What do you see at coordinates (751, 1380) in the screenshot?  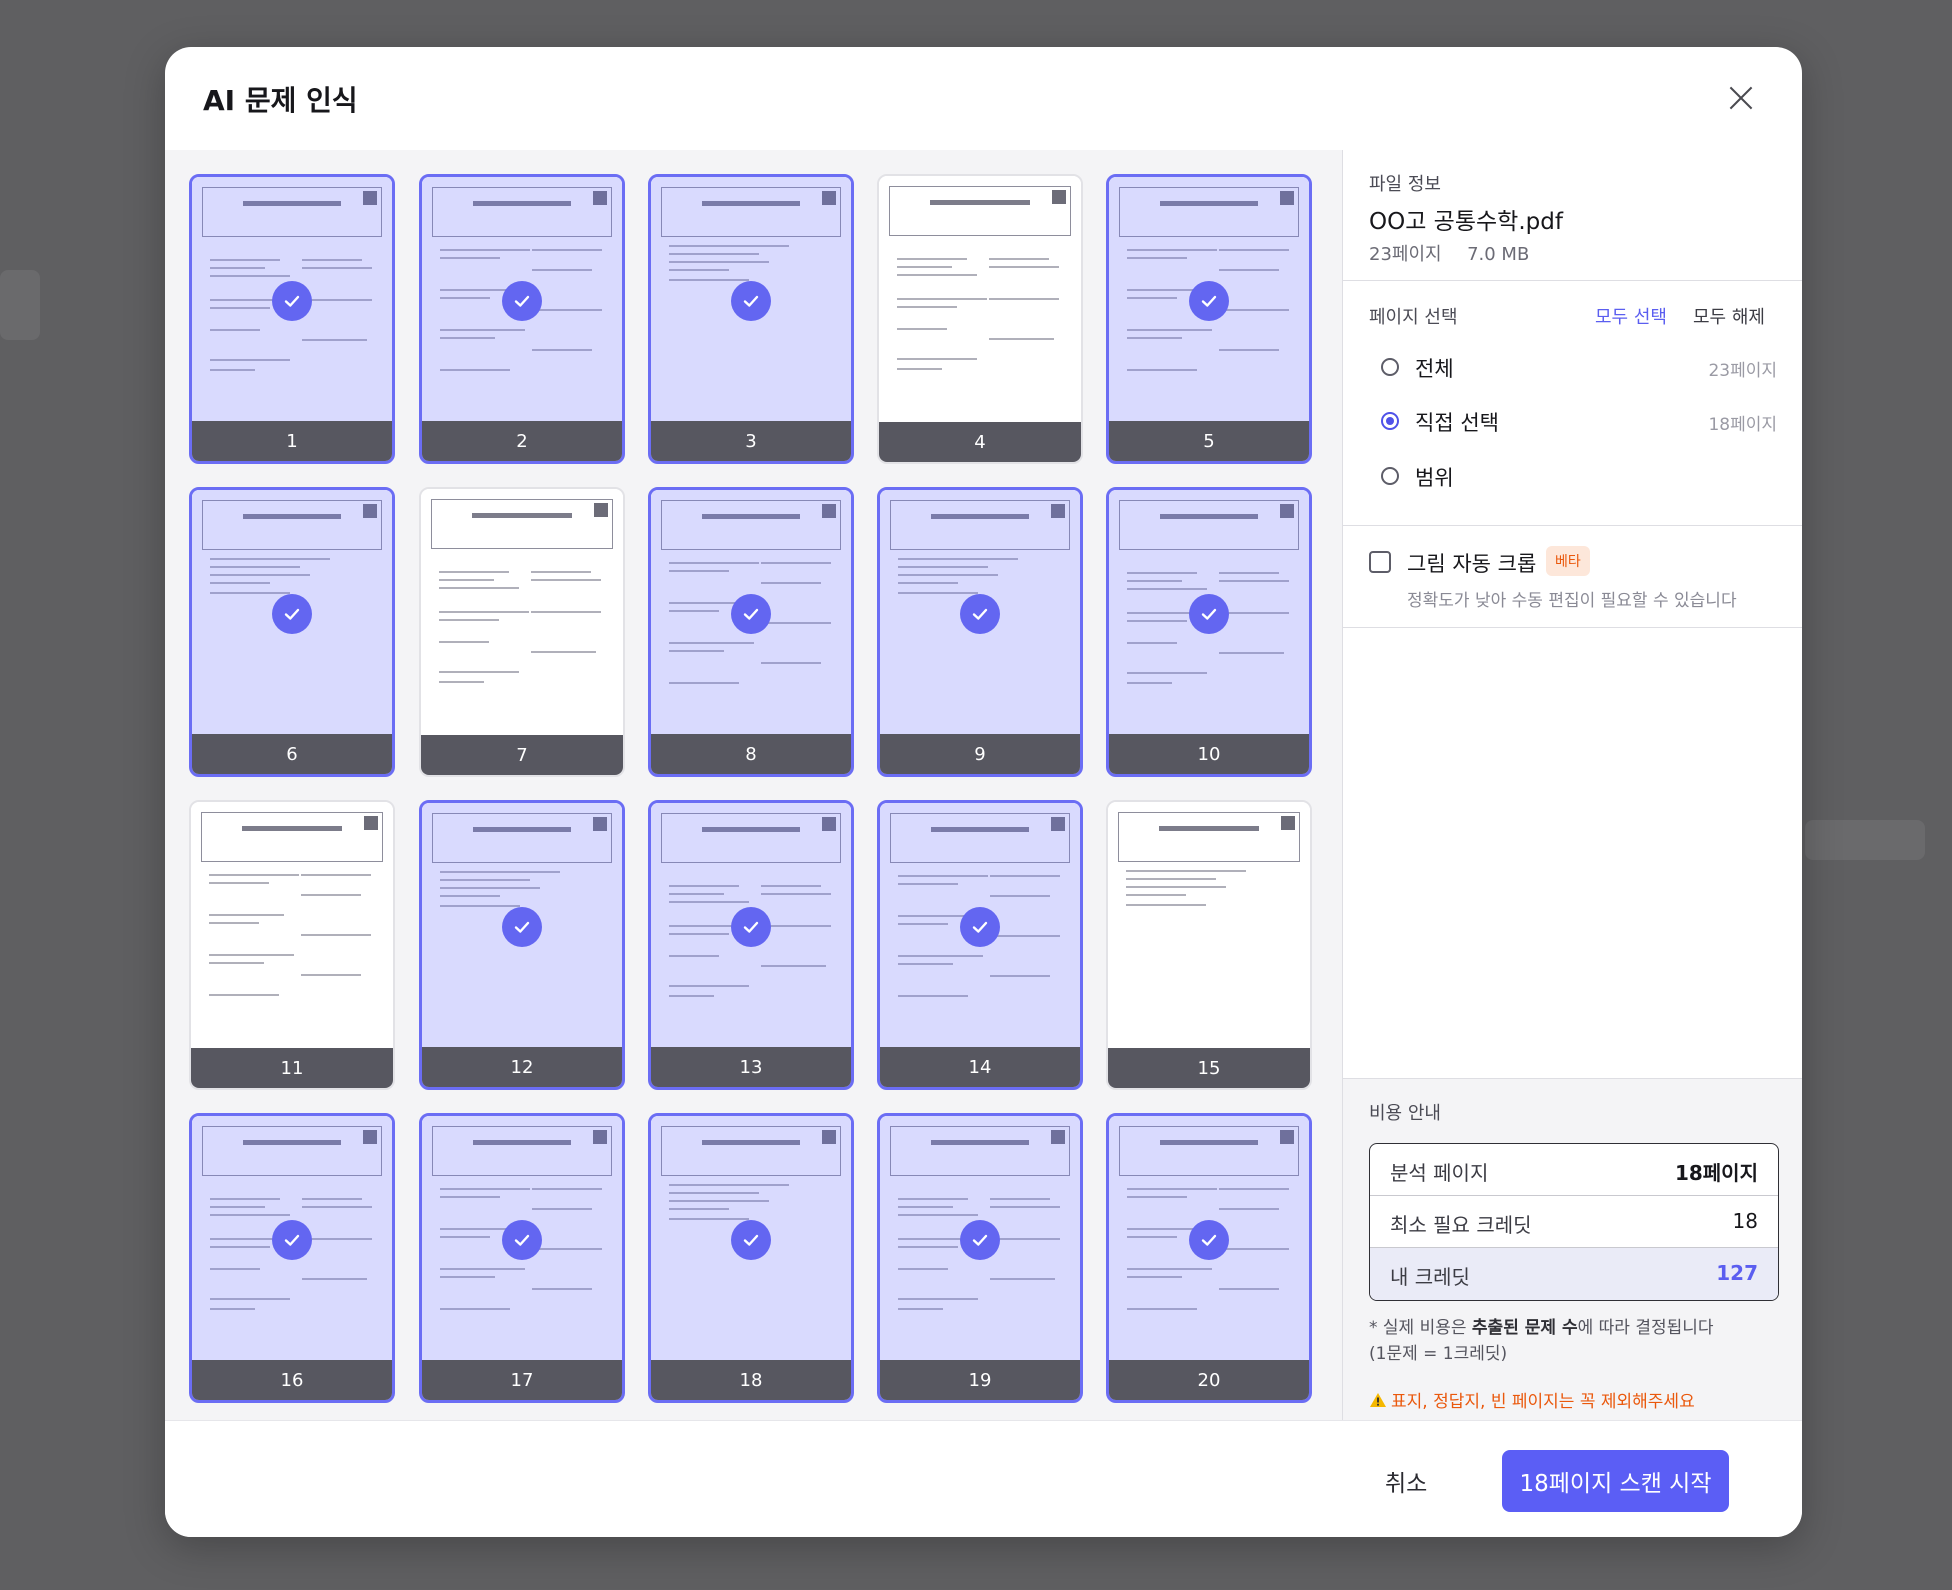 I see `page-number: 18` at bounding box center [751, 1380].